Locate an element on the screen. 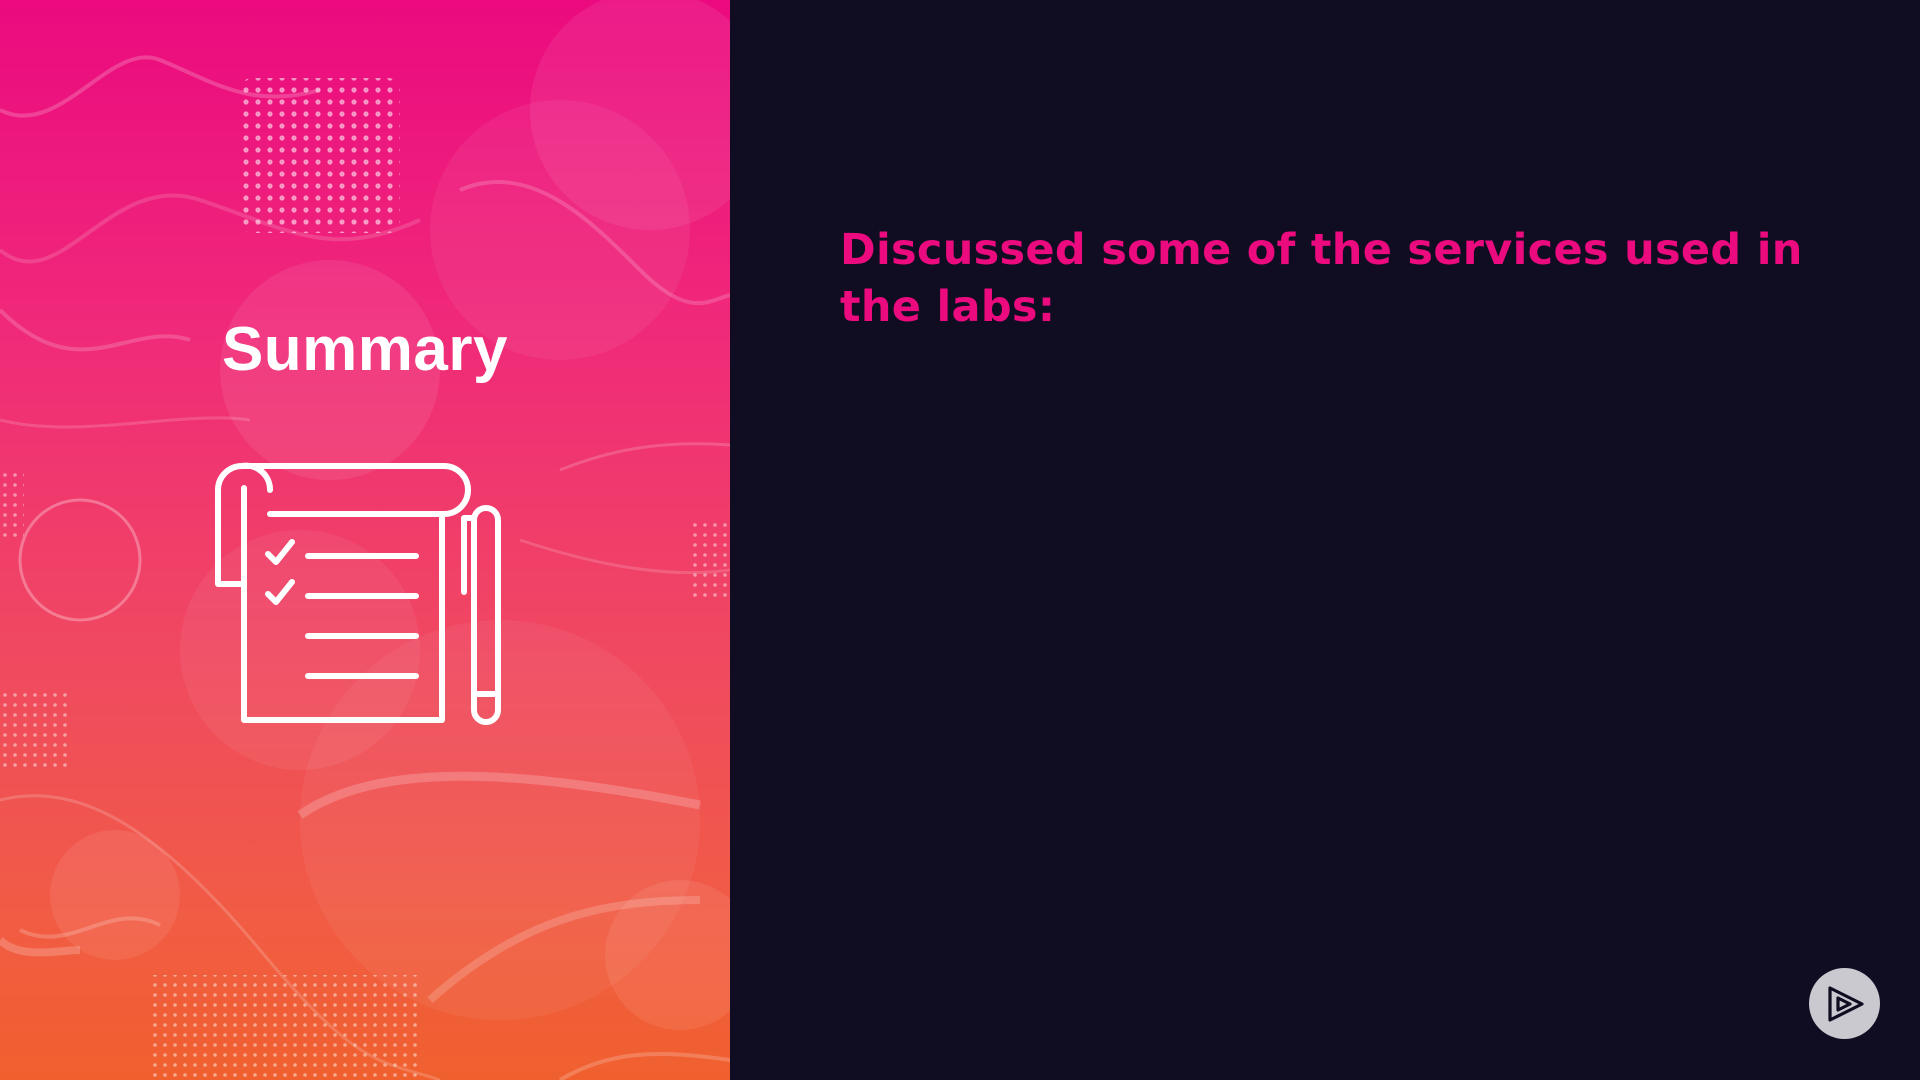 The width and height of the screenshot is (1920, 1080). pluralsight-play-button is located at coordinates (1844, 1003).